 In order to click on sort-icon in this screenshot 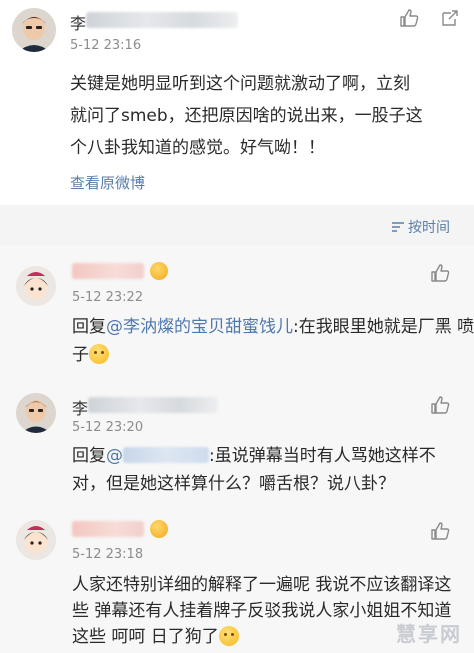, I will do `click(398, 227)`.